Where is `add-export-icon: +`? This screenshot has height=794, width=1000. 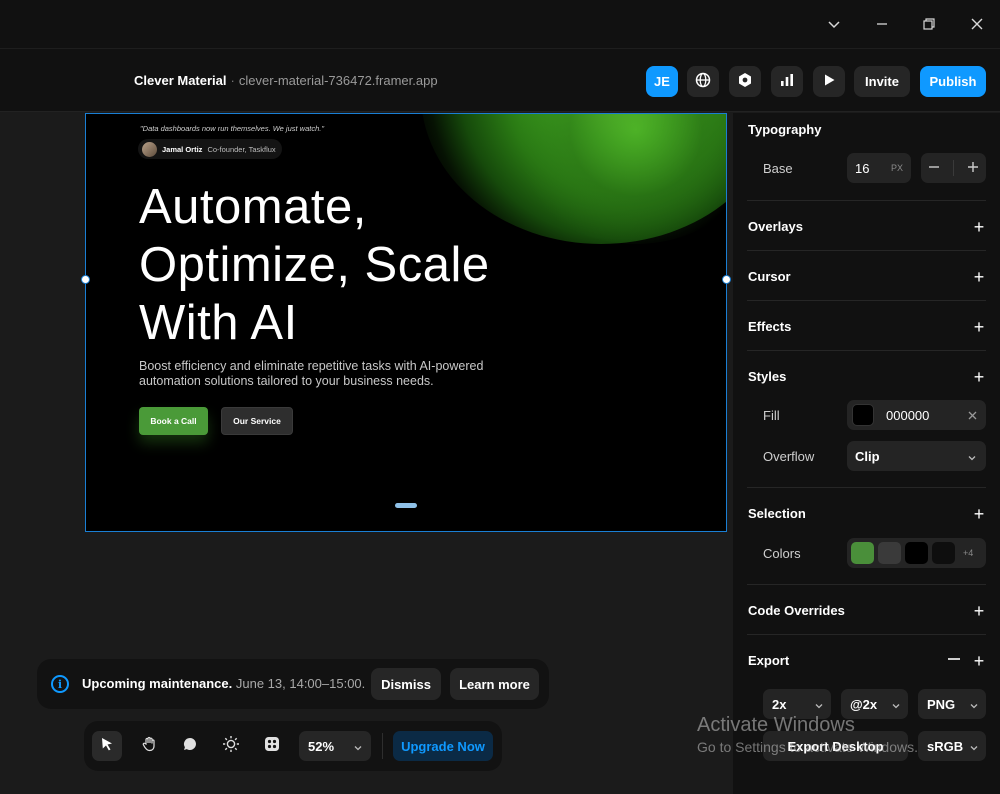
add-export-icon: + is located at coordinates (979, 661).